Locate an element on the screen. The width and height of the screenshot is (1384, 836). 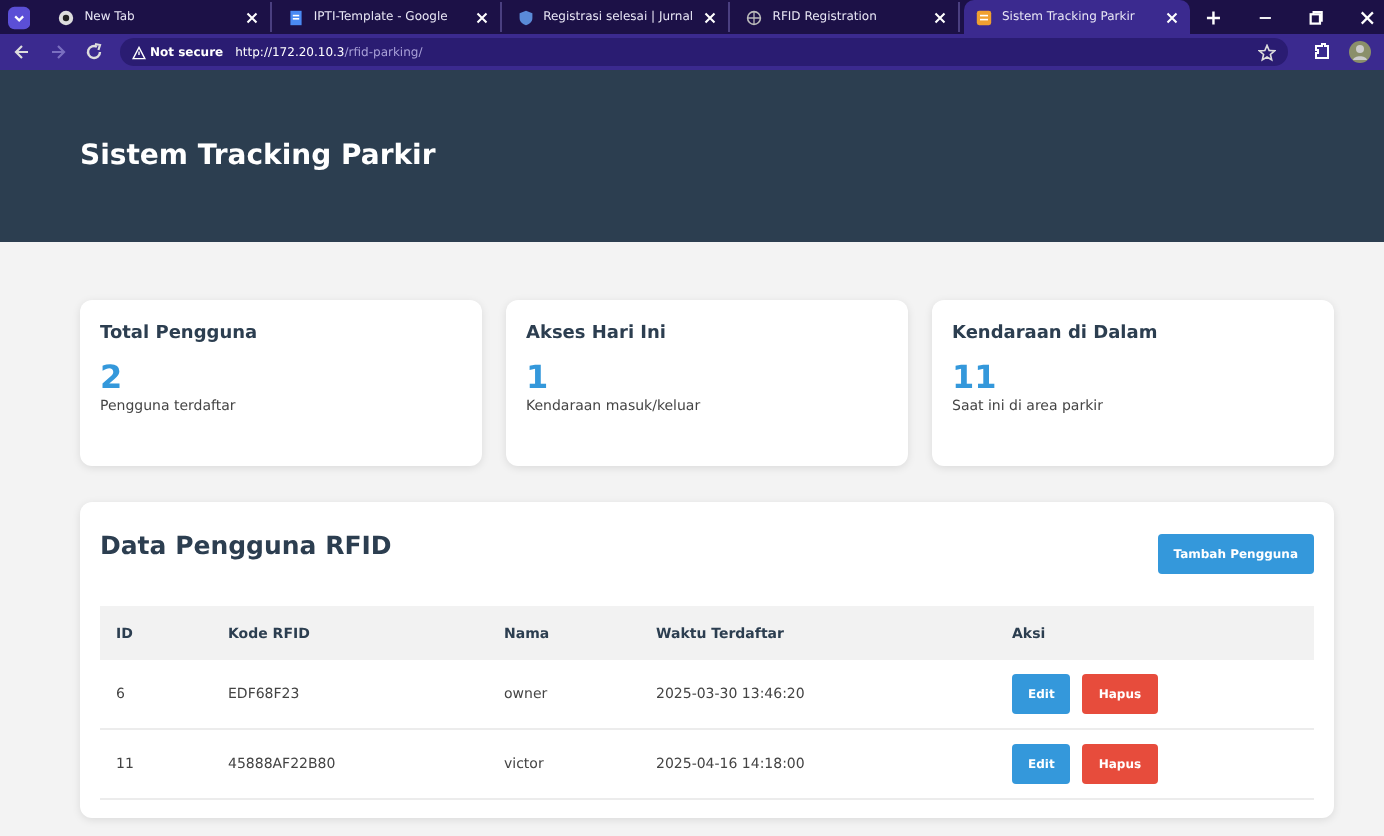
page-icon is located at coordinates (984, 17).